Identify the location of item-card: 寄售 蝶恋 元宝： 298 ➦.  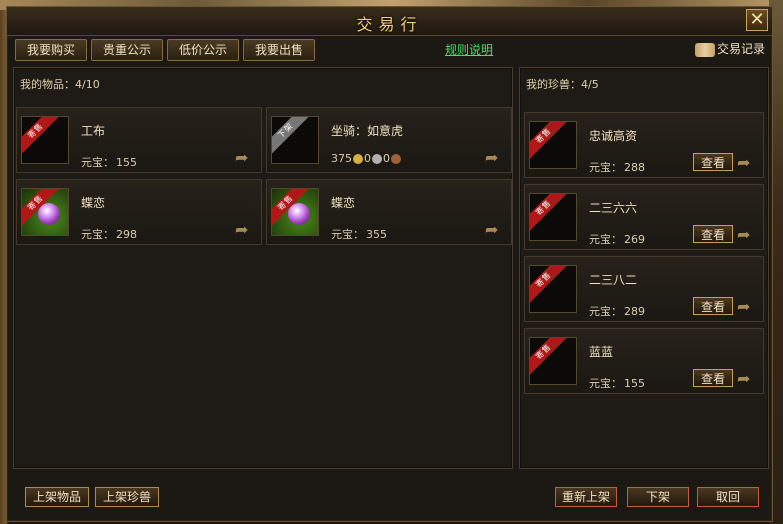
(139, 212).